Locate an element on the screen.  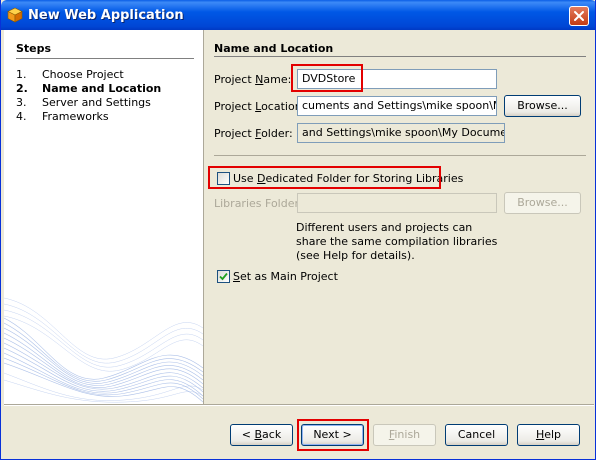
step-name-and-location: 2. Name and Location is located at coordinates (88, 88).